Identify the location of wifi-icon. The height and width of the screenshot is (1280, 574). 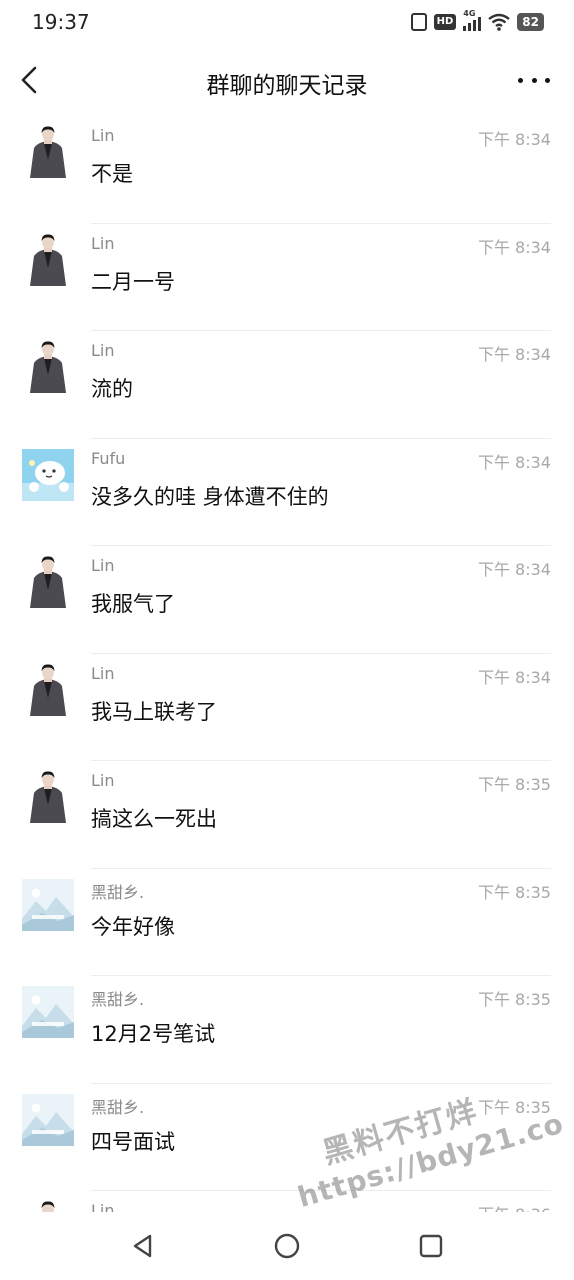
(499, 22).